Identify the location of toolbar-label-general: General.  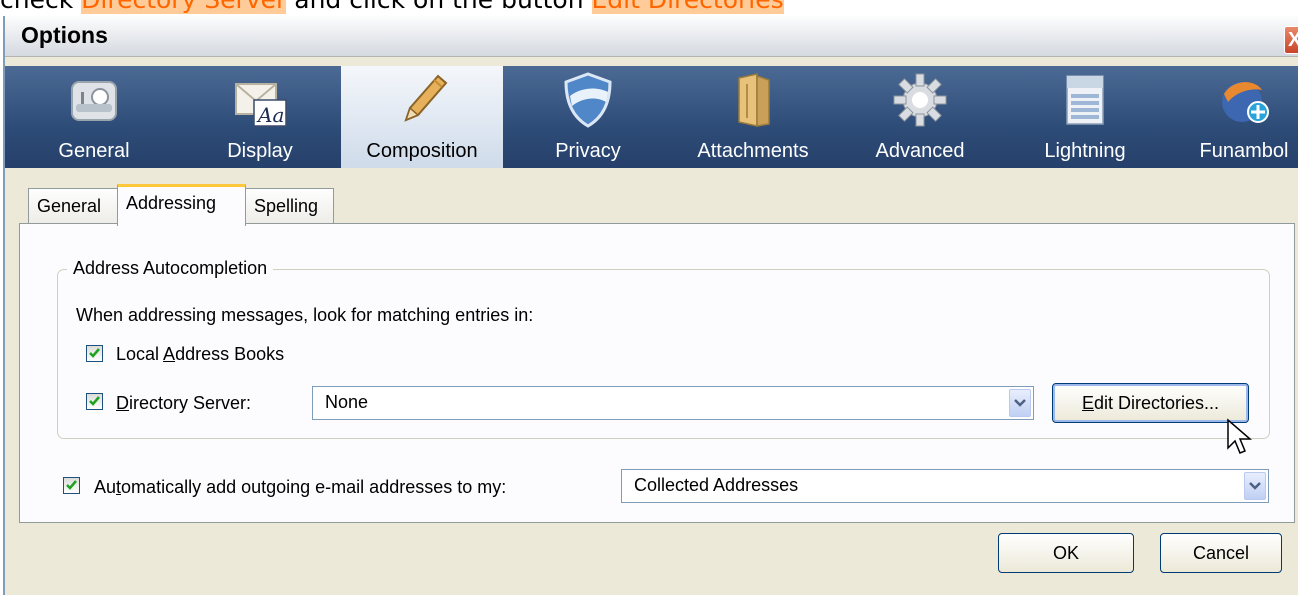
(94, 151).